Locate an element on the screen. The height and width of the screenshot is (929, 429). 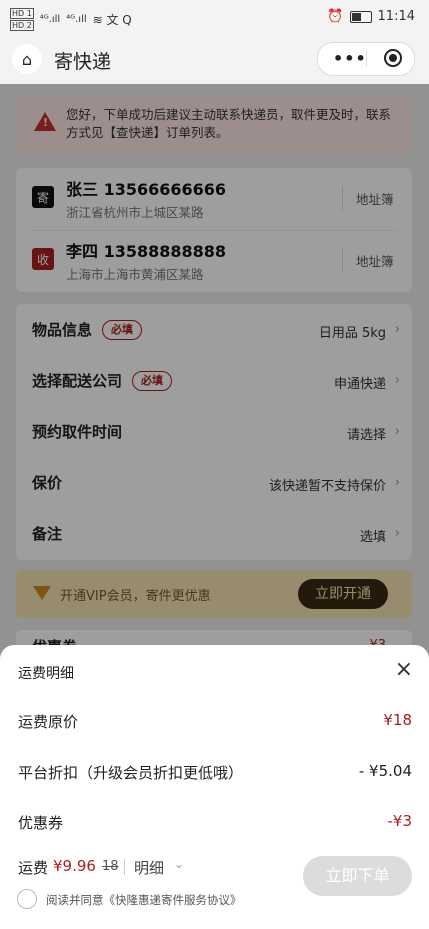
fee-original-value: ¥18 is located at coordinates (397, 720).